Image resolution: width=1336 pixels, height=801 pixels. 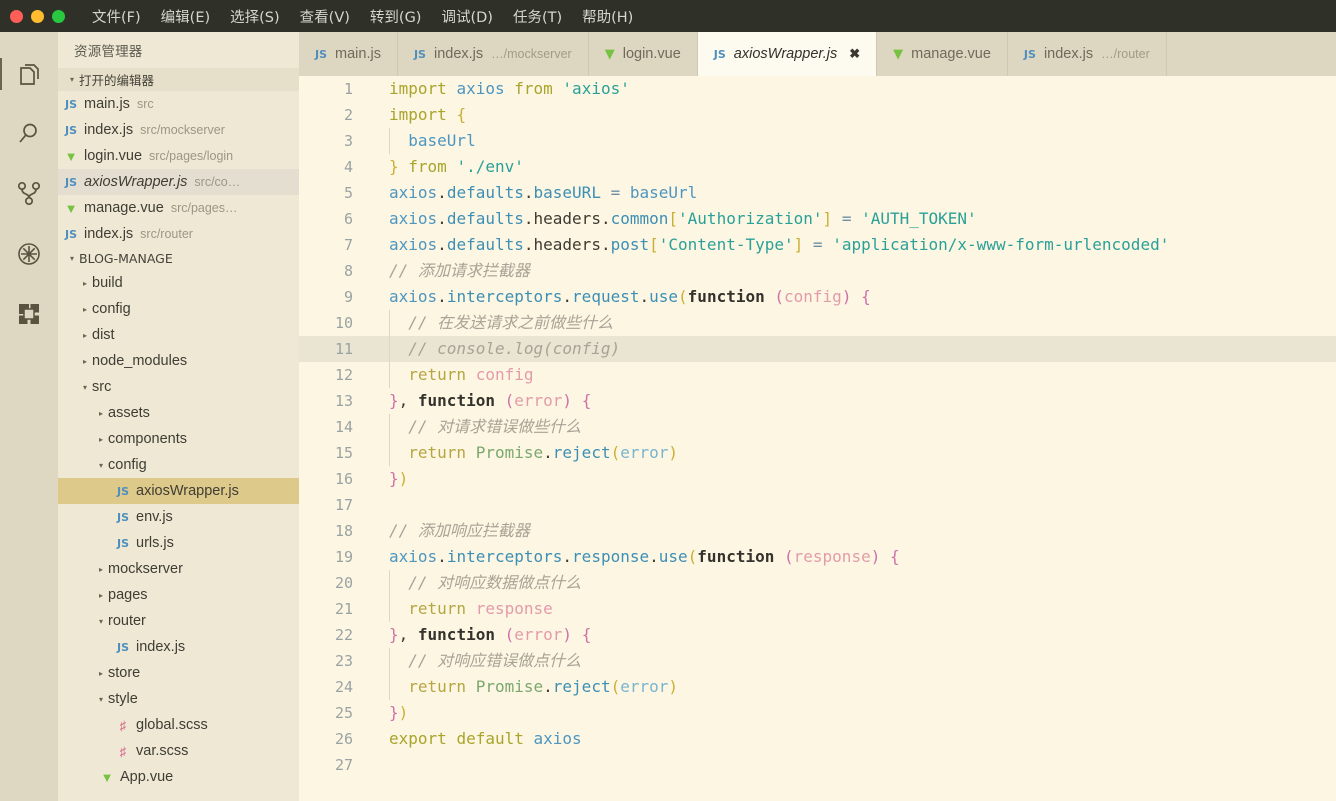 I want to click on tree-item-config-src: config, so click(x=178, y=465).